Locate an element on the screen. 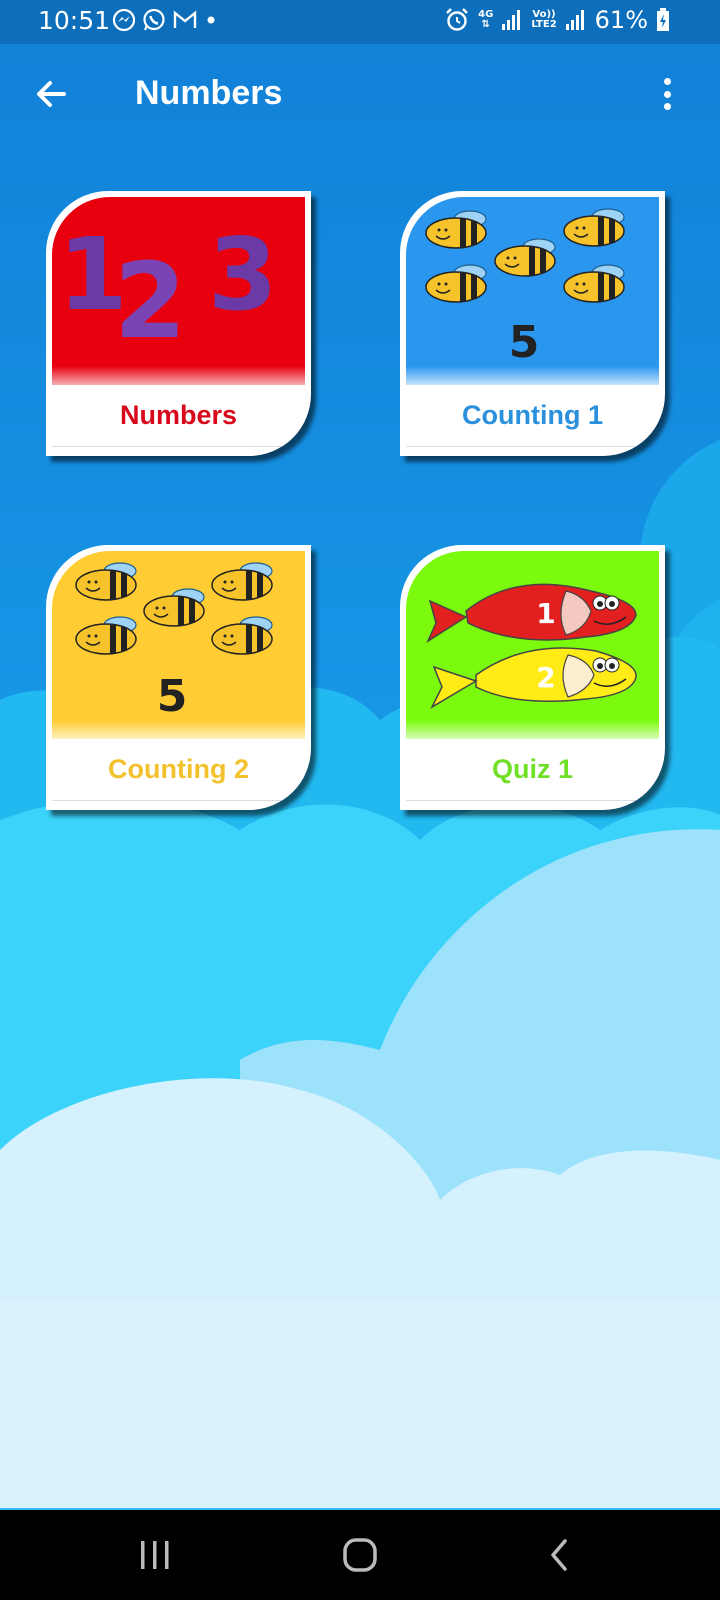 This screenshot has width=720, height=1600. gmail-icon is located at coordinates (185, 19).